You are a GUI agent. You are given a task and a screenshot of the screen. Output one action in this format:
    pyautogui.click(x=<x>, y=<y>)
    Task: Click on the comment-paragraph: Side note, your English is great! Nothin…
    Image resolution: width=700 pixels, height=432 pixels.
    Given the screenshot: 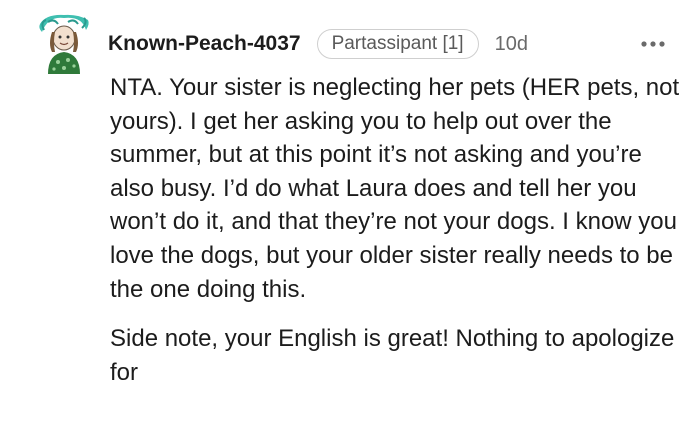 What is the action you would take?
    pyautogui.click(x=392, y=355)
    